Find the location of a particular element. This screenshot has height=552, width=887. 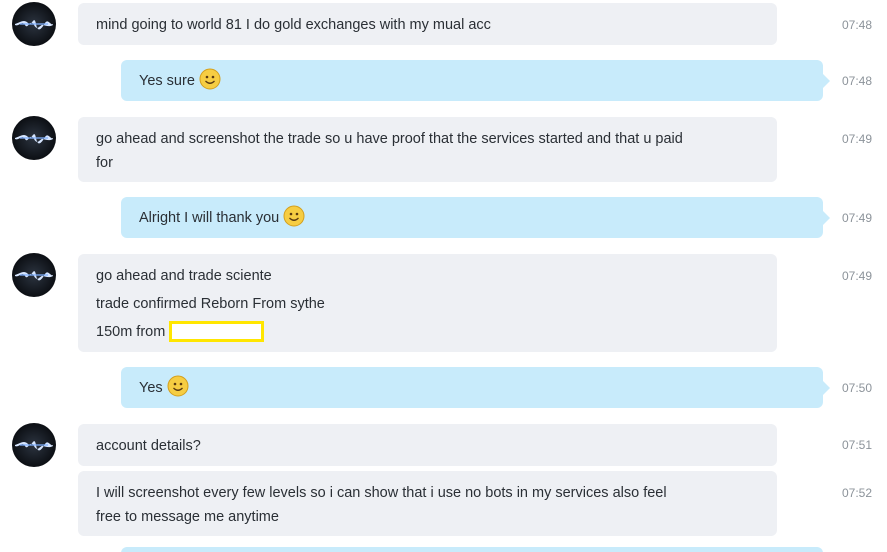

message-timestamp: 07:51 is located at coordinates (857, 445).